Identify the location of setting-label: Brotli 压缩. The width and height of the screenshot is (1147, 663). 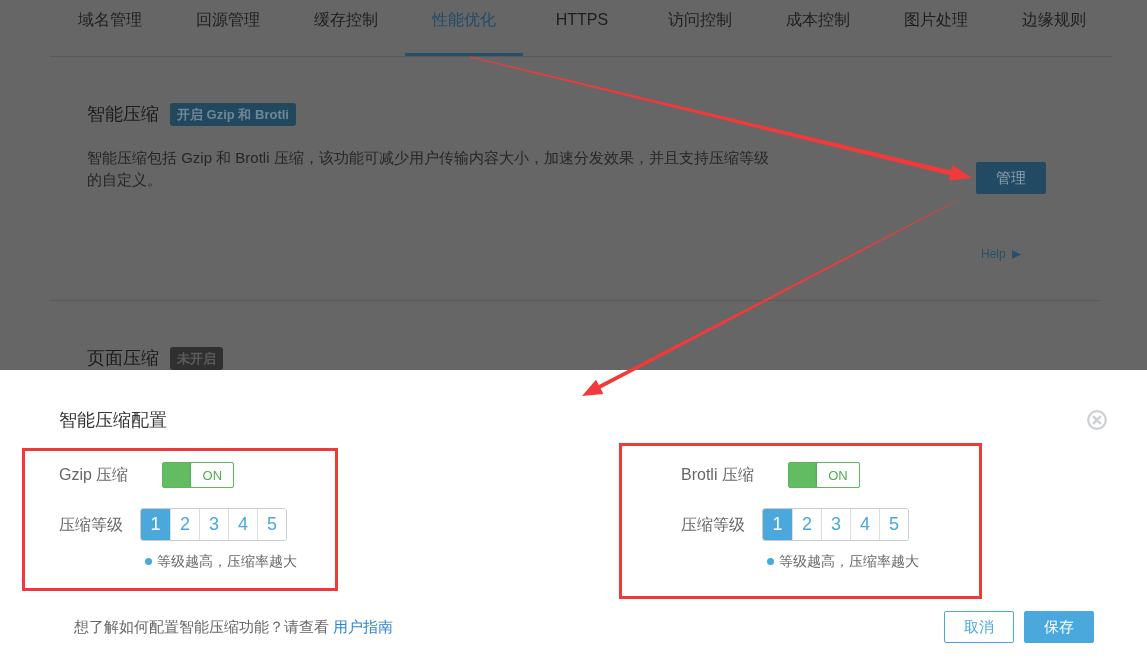
(717, 475).